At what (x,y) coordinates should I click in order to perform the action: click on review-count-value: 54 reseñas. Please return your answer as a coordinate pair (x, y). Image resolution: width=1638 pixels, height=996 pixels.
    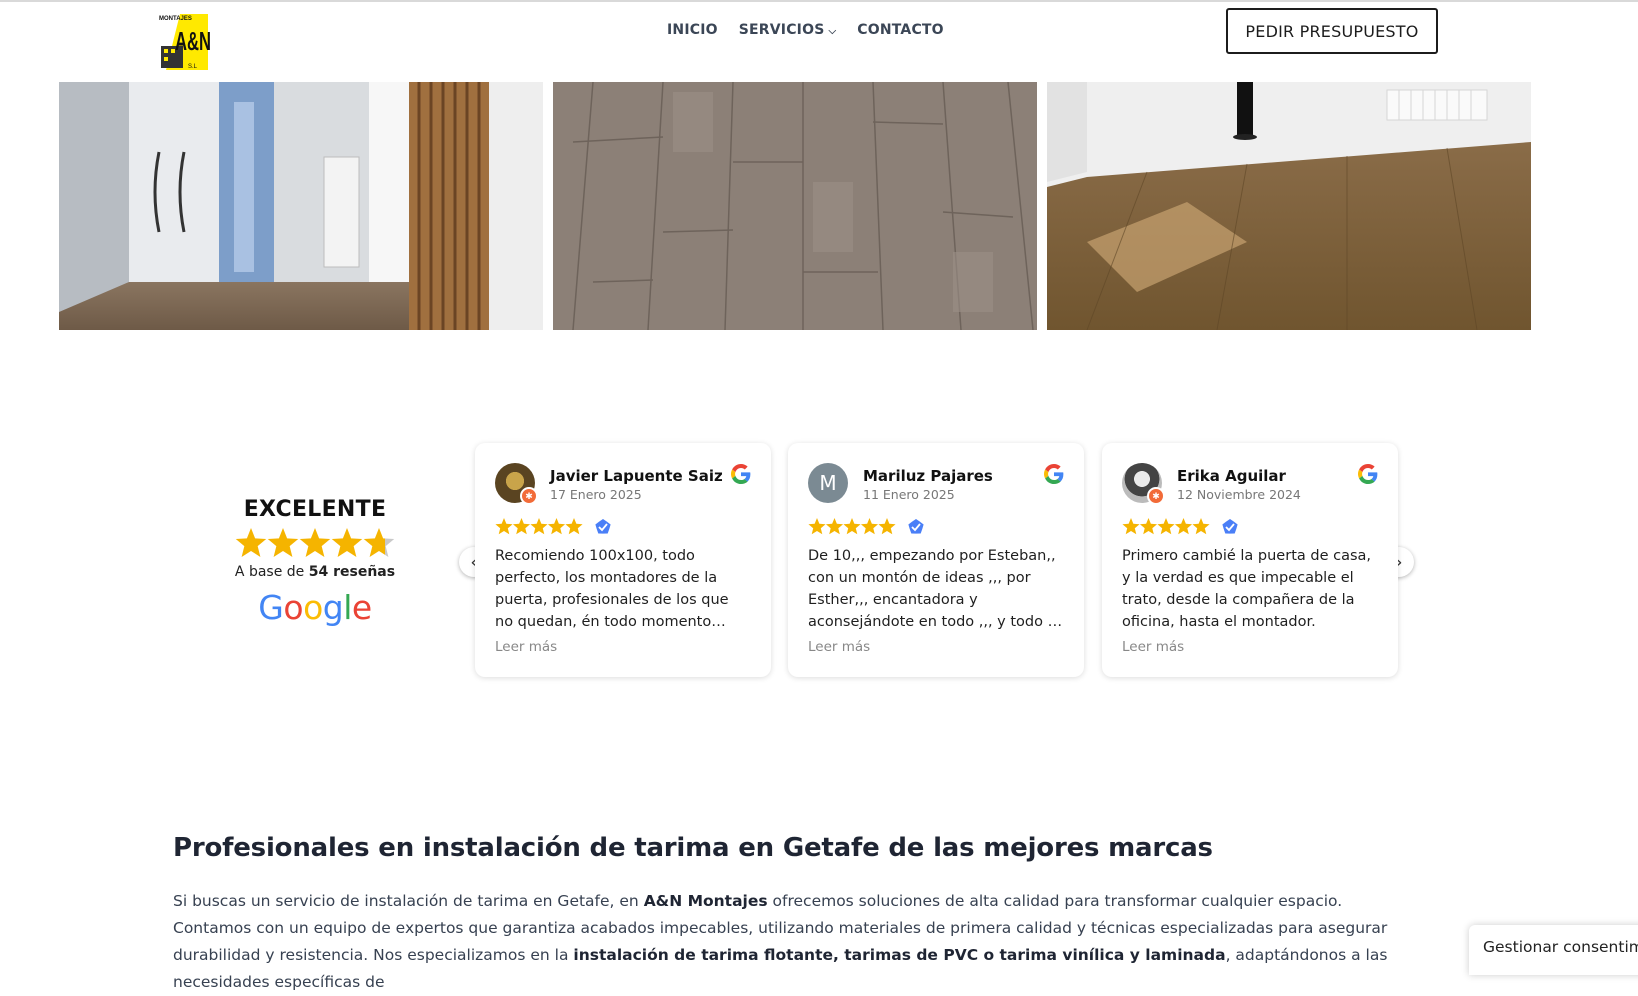
    Looking at the image, I should click on (352, 572).